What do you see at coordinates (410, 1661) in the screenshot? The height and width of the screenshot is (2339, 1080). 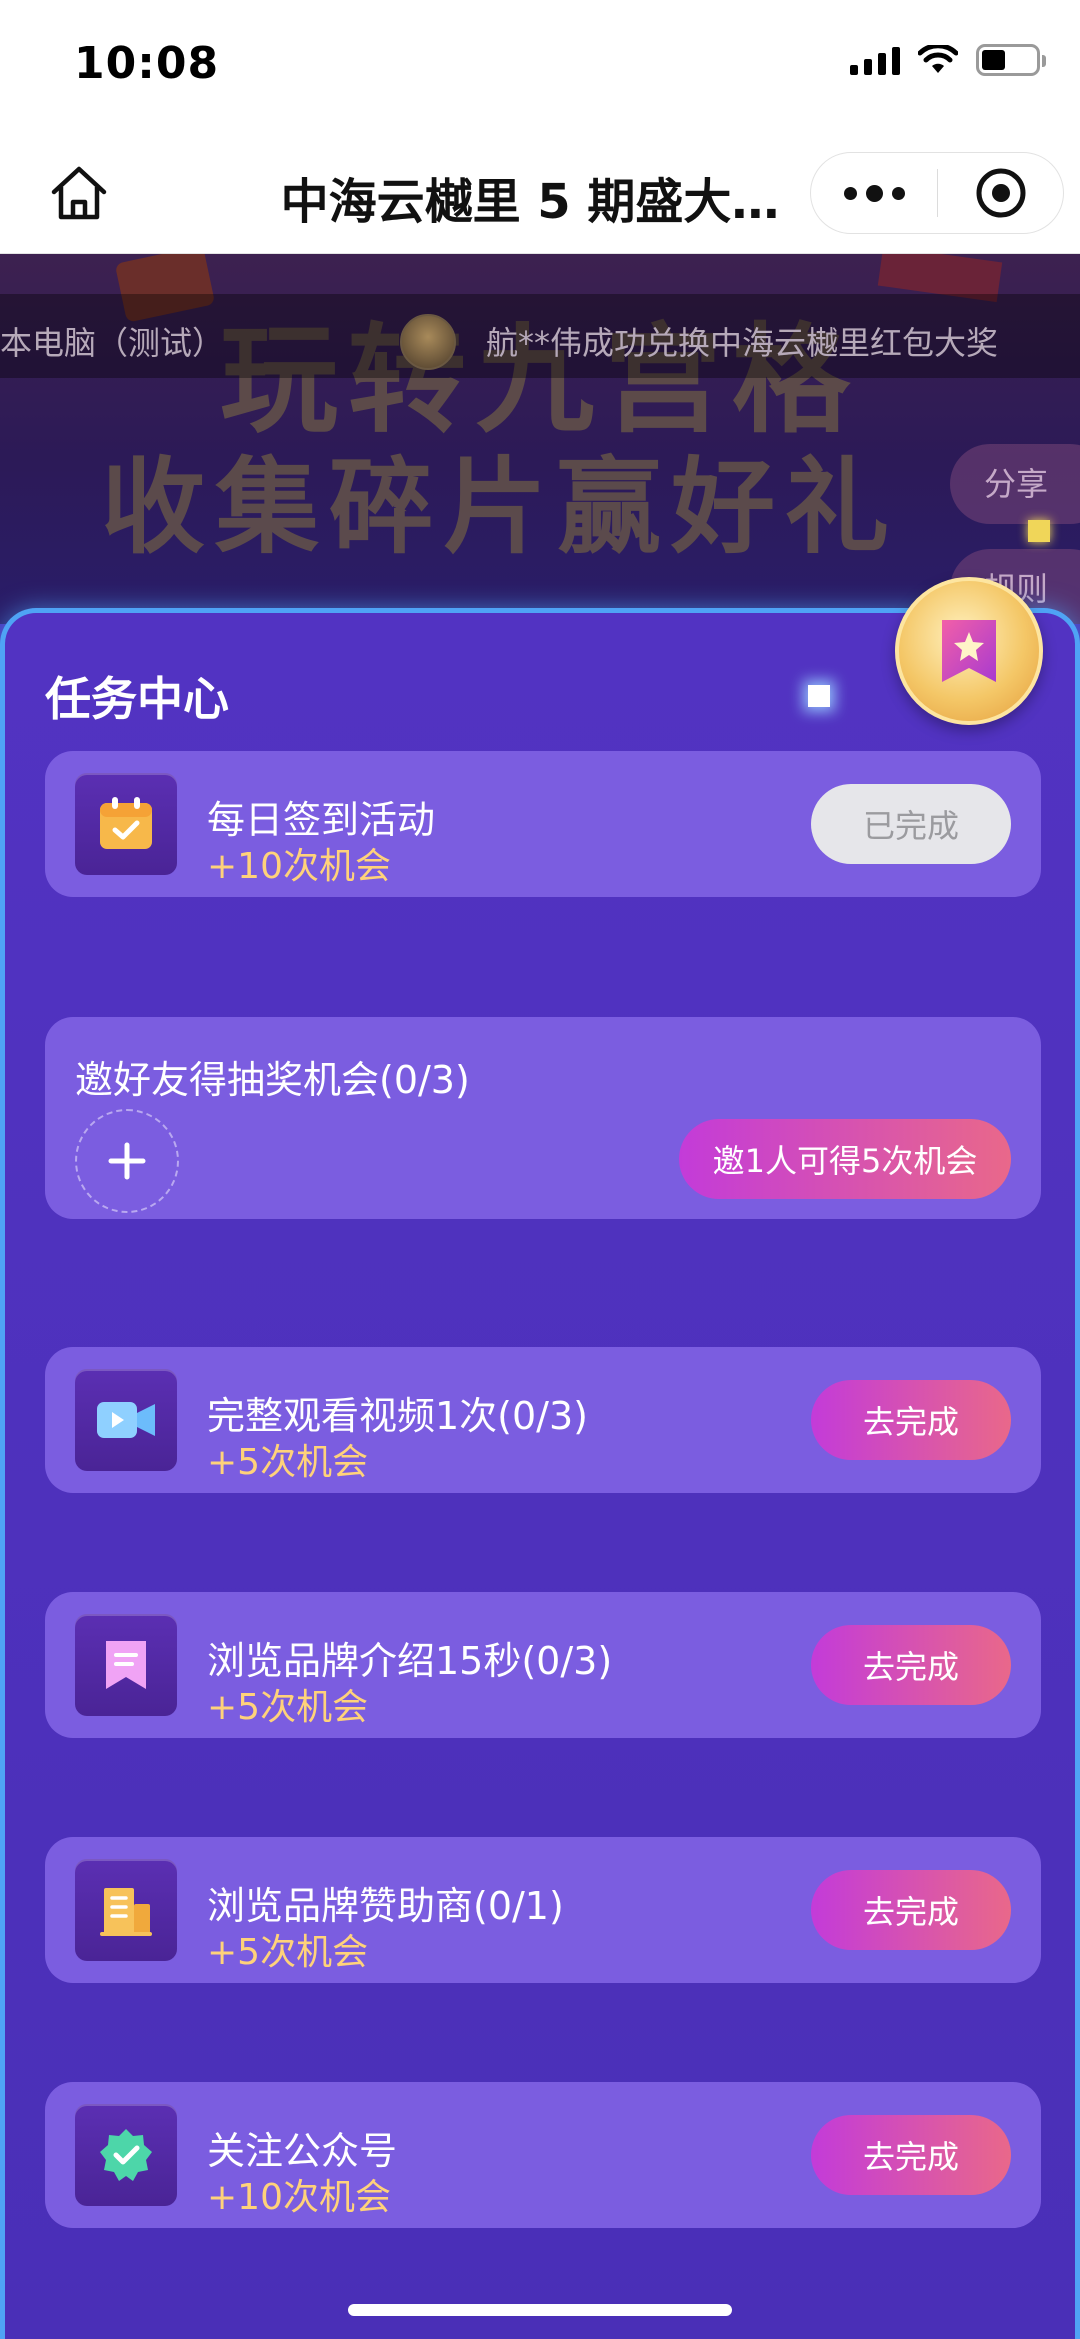 I see `task-name: 浏览品牌介绍15秒(0/3)` at bounding box center [410, 1661].